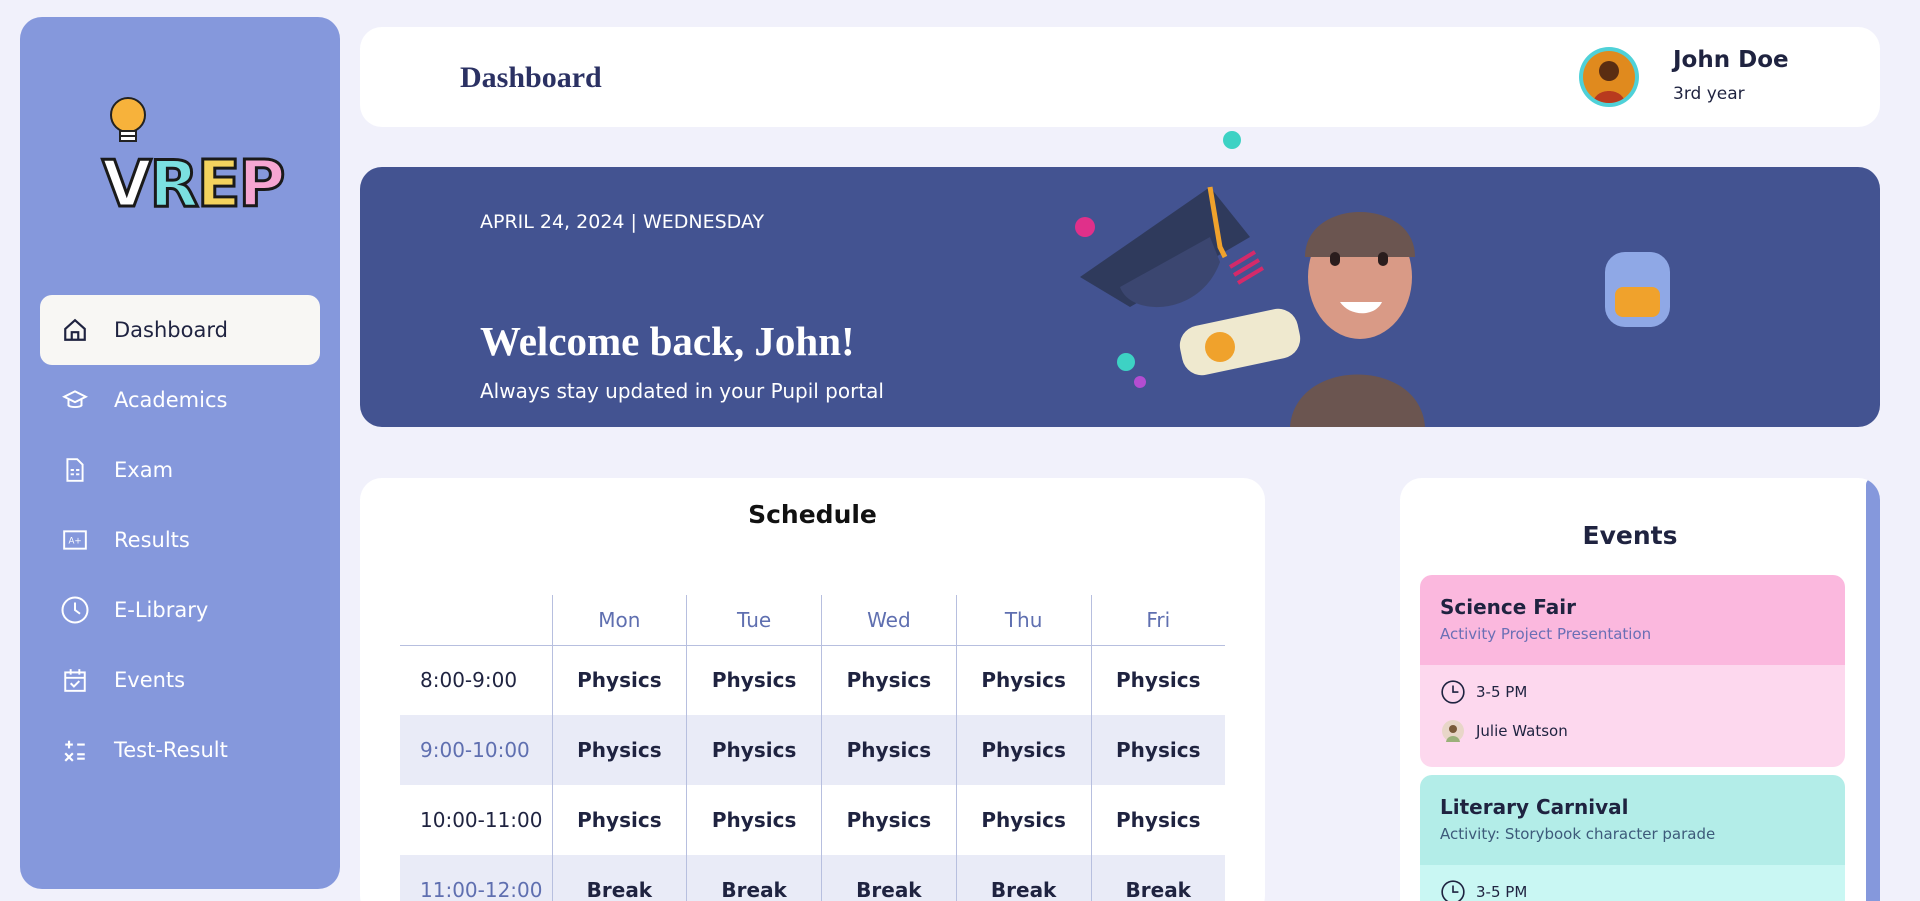 The width and height of the screenshot is (1920, 901). Describe the element at coordinates (1120, 77) in the screenshot. I see `top-header: Dashboard John Doe 3rd year` at that location.